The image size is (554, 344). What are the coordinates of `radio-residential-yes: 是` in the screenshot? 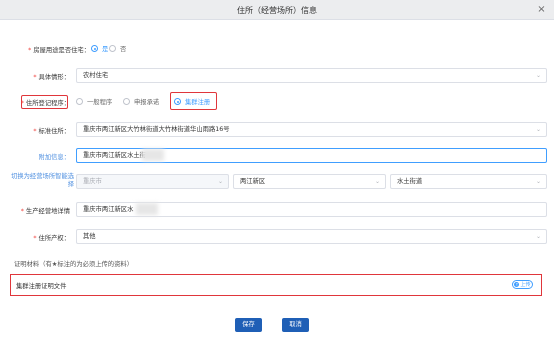 It's located at (99, 48).